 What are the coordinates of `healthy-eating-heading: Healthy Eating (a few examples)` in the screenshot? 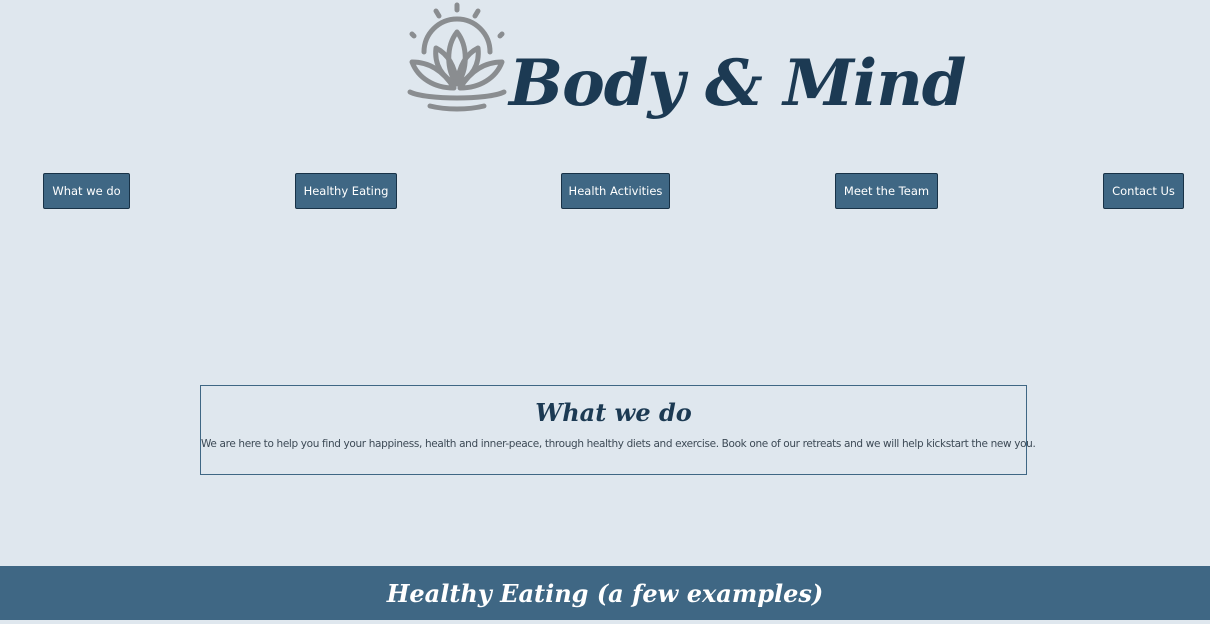 It's located at (605, 593).